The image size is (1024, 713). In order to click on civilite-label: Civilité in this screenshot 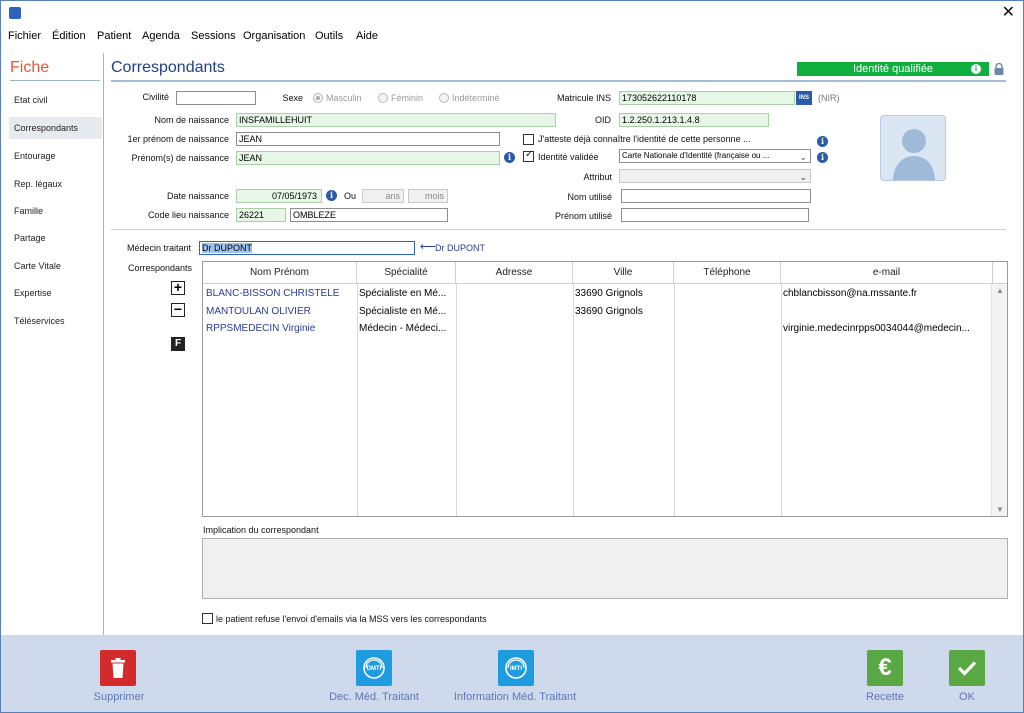, I will do `click(155, 97)`.